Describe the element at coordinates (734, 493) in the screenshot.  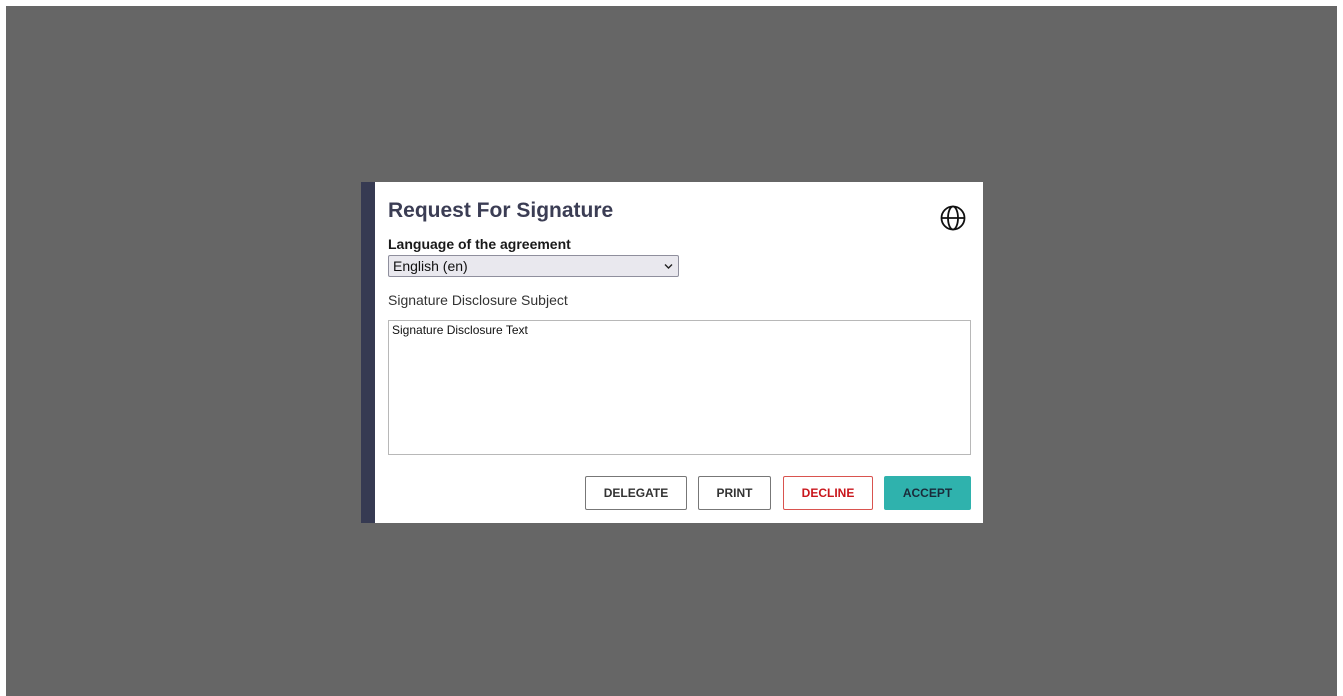
I see `print-button: PRINT` at that location.